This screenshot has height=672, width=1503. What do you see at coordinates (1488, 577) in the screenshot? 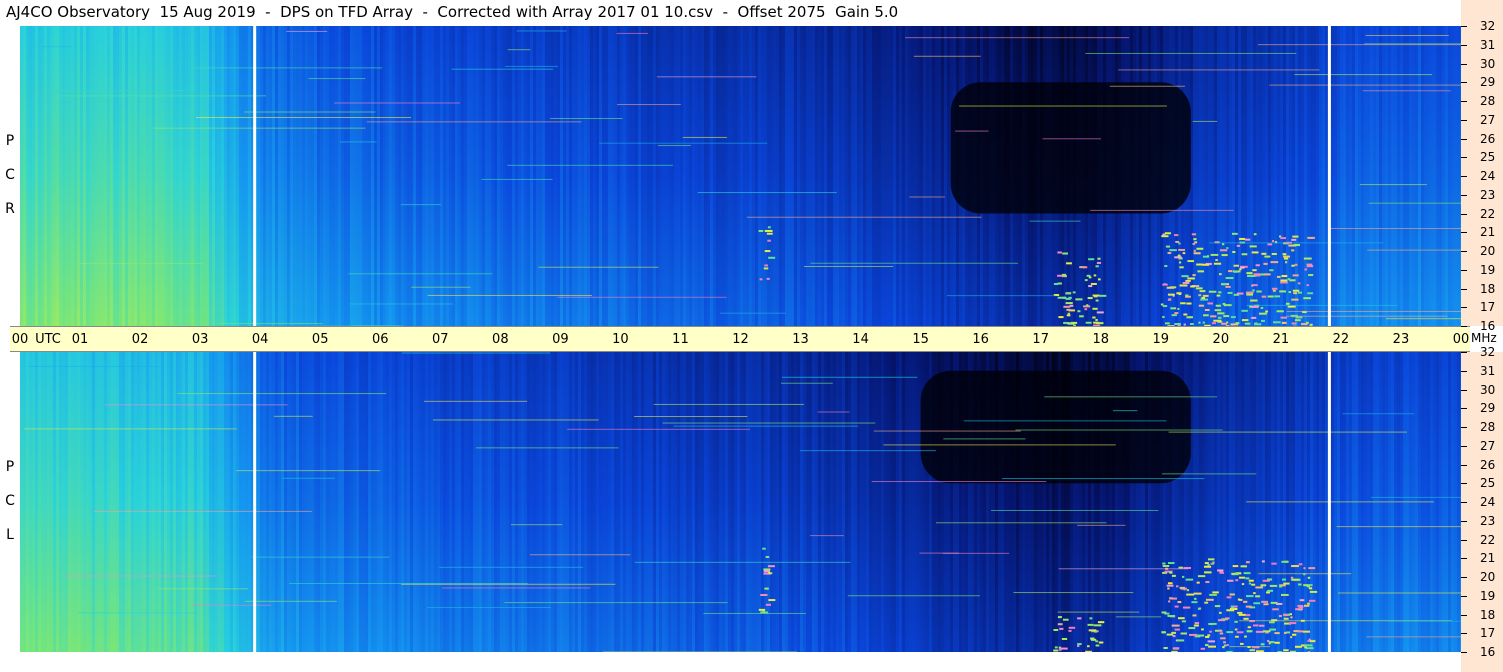
I see `lcp-freq-tick-label: 20` at bounding box center [1488, 577].